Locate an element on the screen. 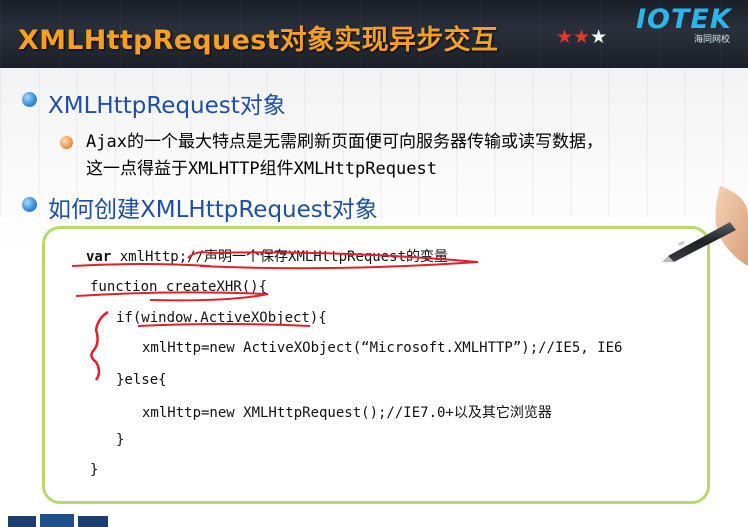 The height and width of the screenshot is (527, 748). code-line-2: function createXHR(){ is located at coordinates (179, 287).